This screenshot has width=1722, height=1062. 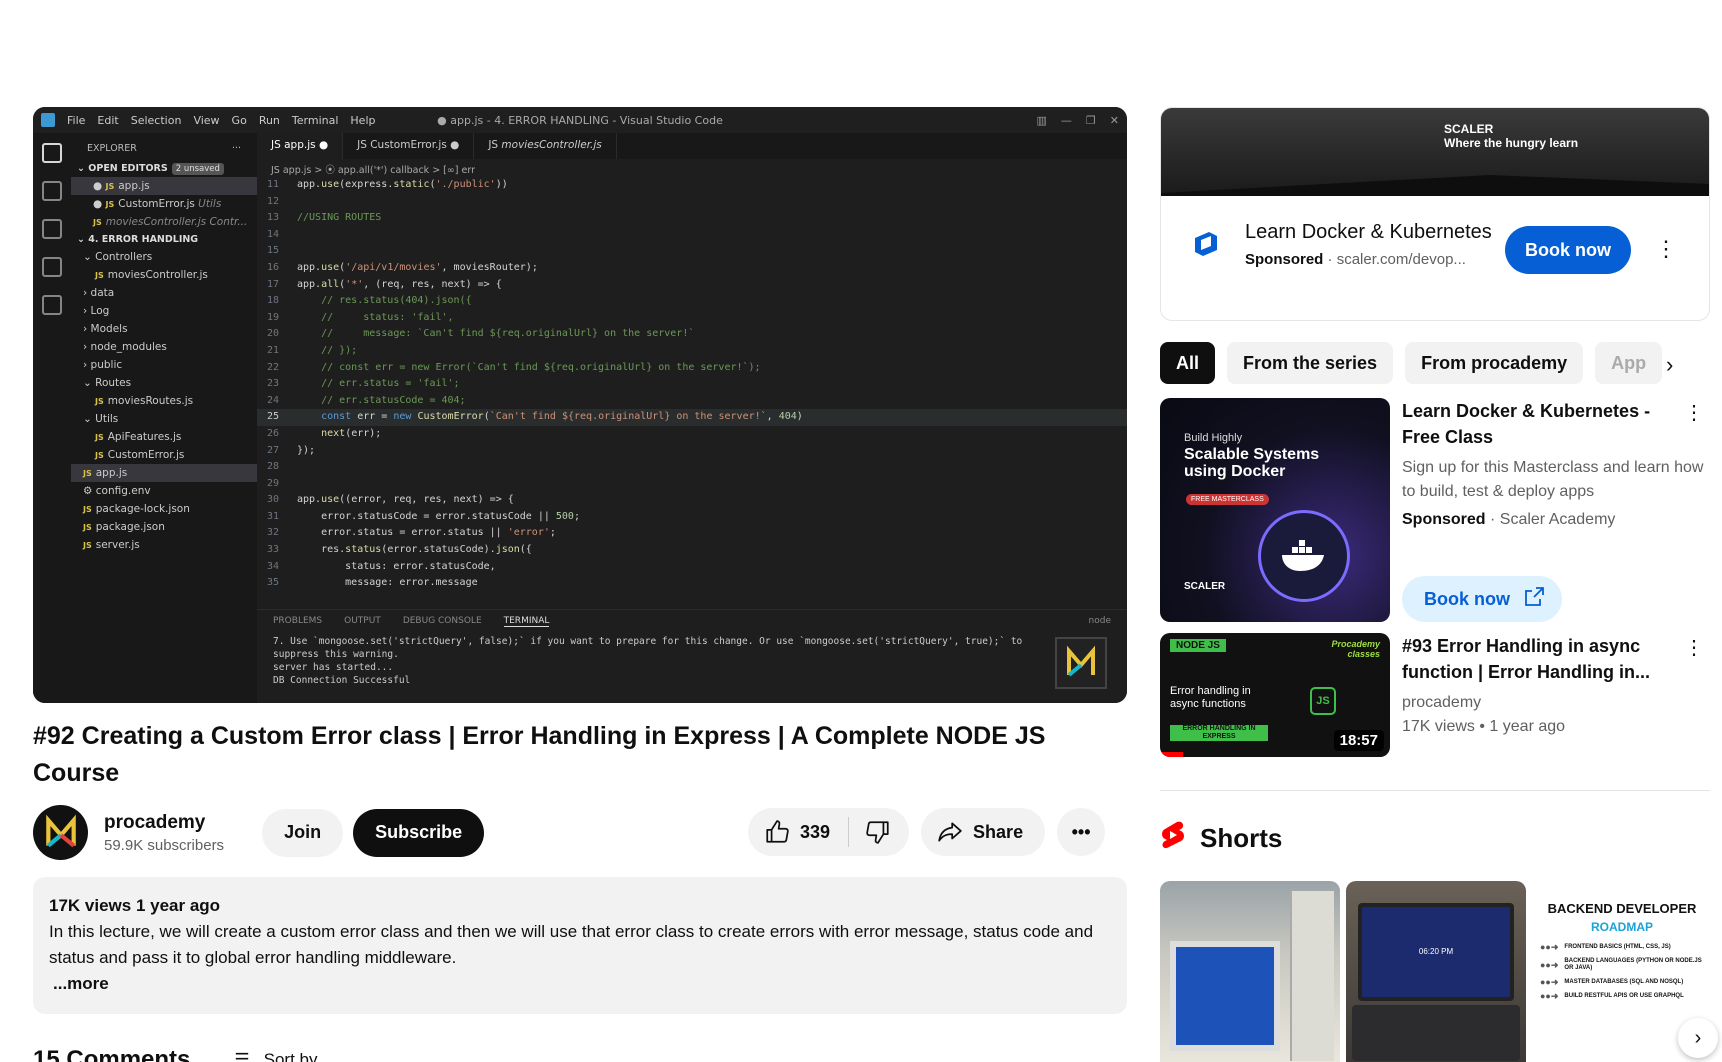 I want to click on recommendation-channel: procademy, so click(x=1556, y=703).